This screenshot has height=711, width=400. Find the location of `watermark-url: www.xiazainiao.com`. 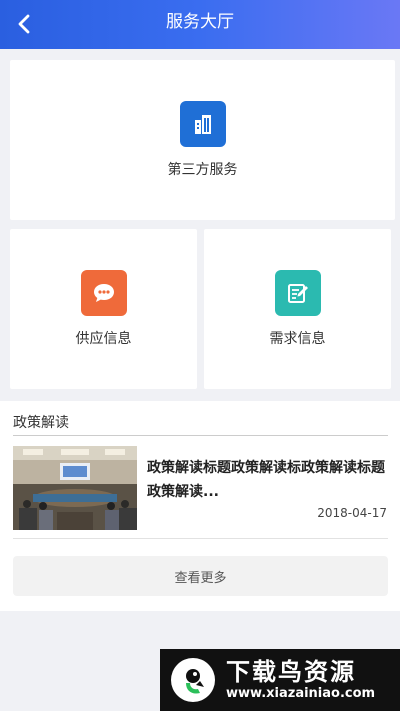

watermark-url: www.xiazainiao.com is located at coordinates (301, 693).